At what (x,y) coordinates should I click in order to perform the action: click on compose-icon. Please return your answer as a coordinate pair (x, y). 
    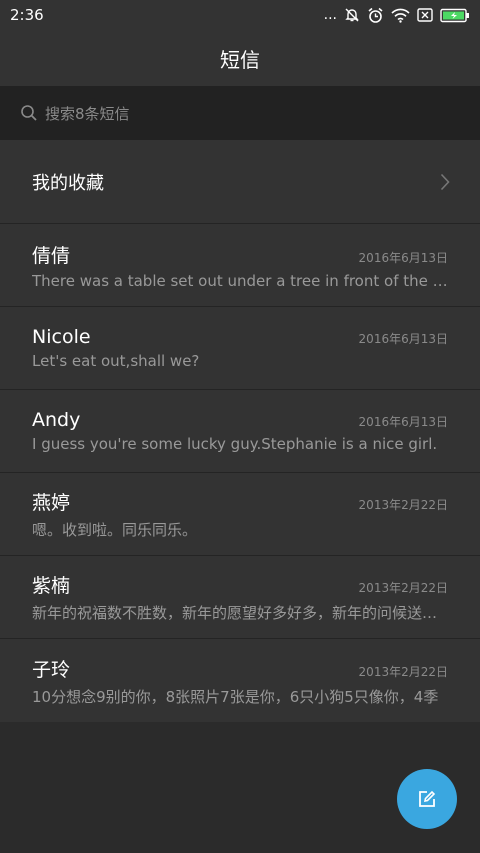
    Looking at the image, I should click on (427, 798).